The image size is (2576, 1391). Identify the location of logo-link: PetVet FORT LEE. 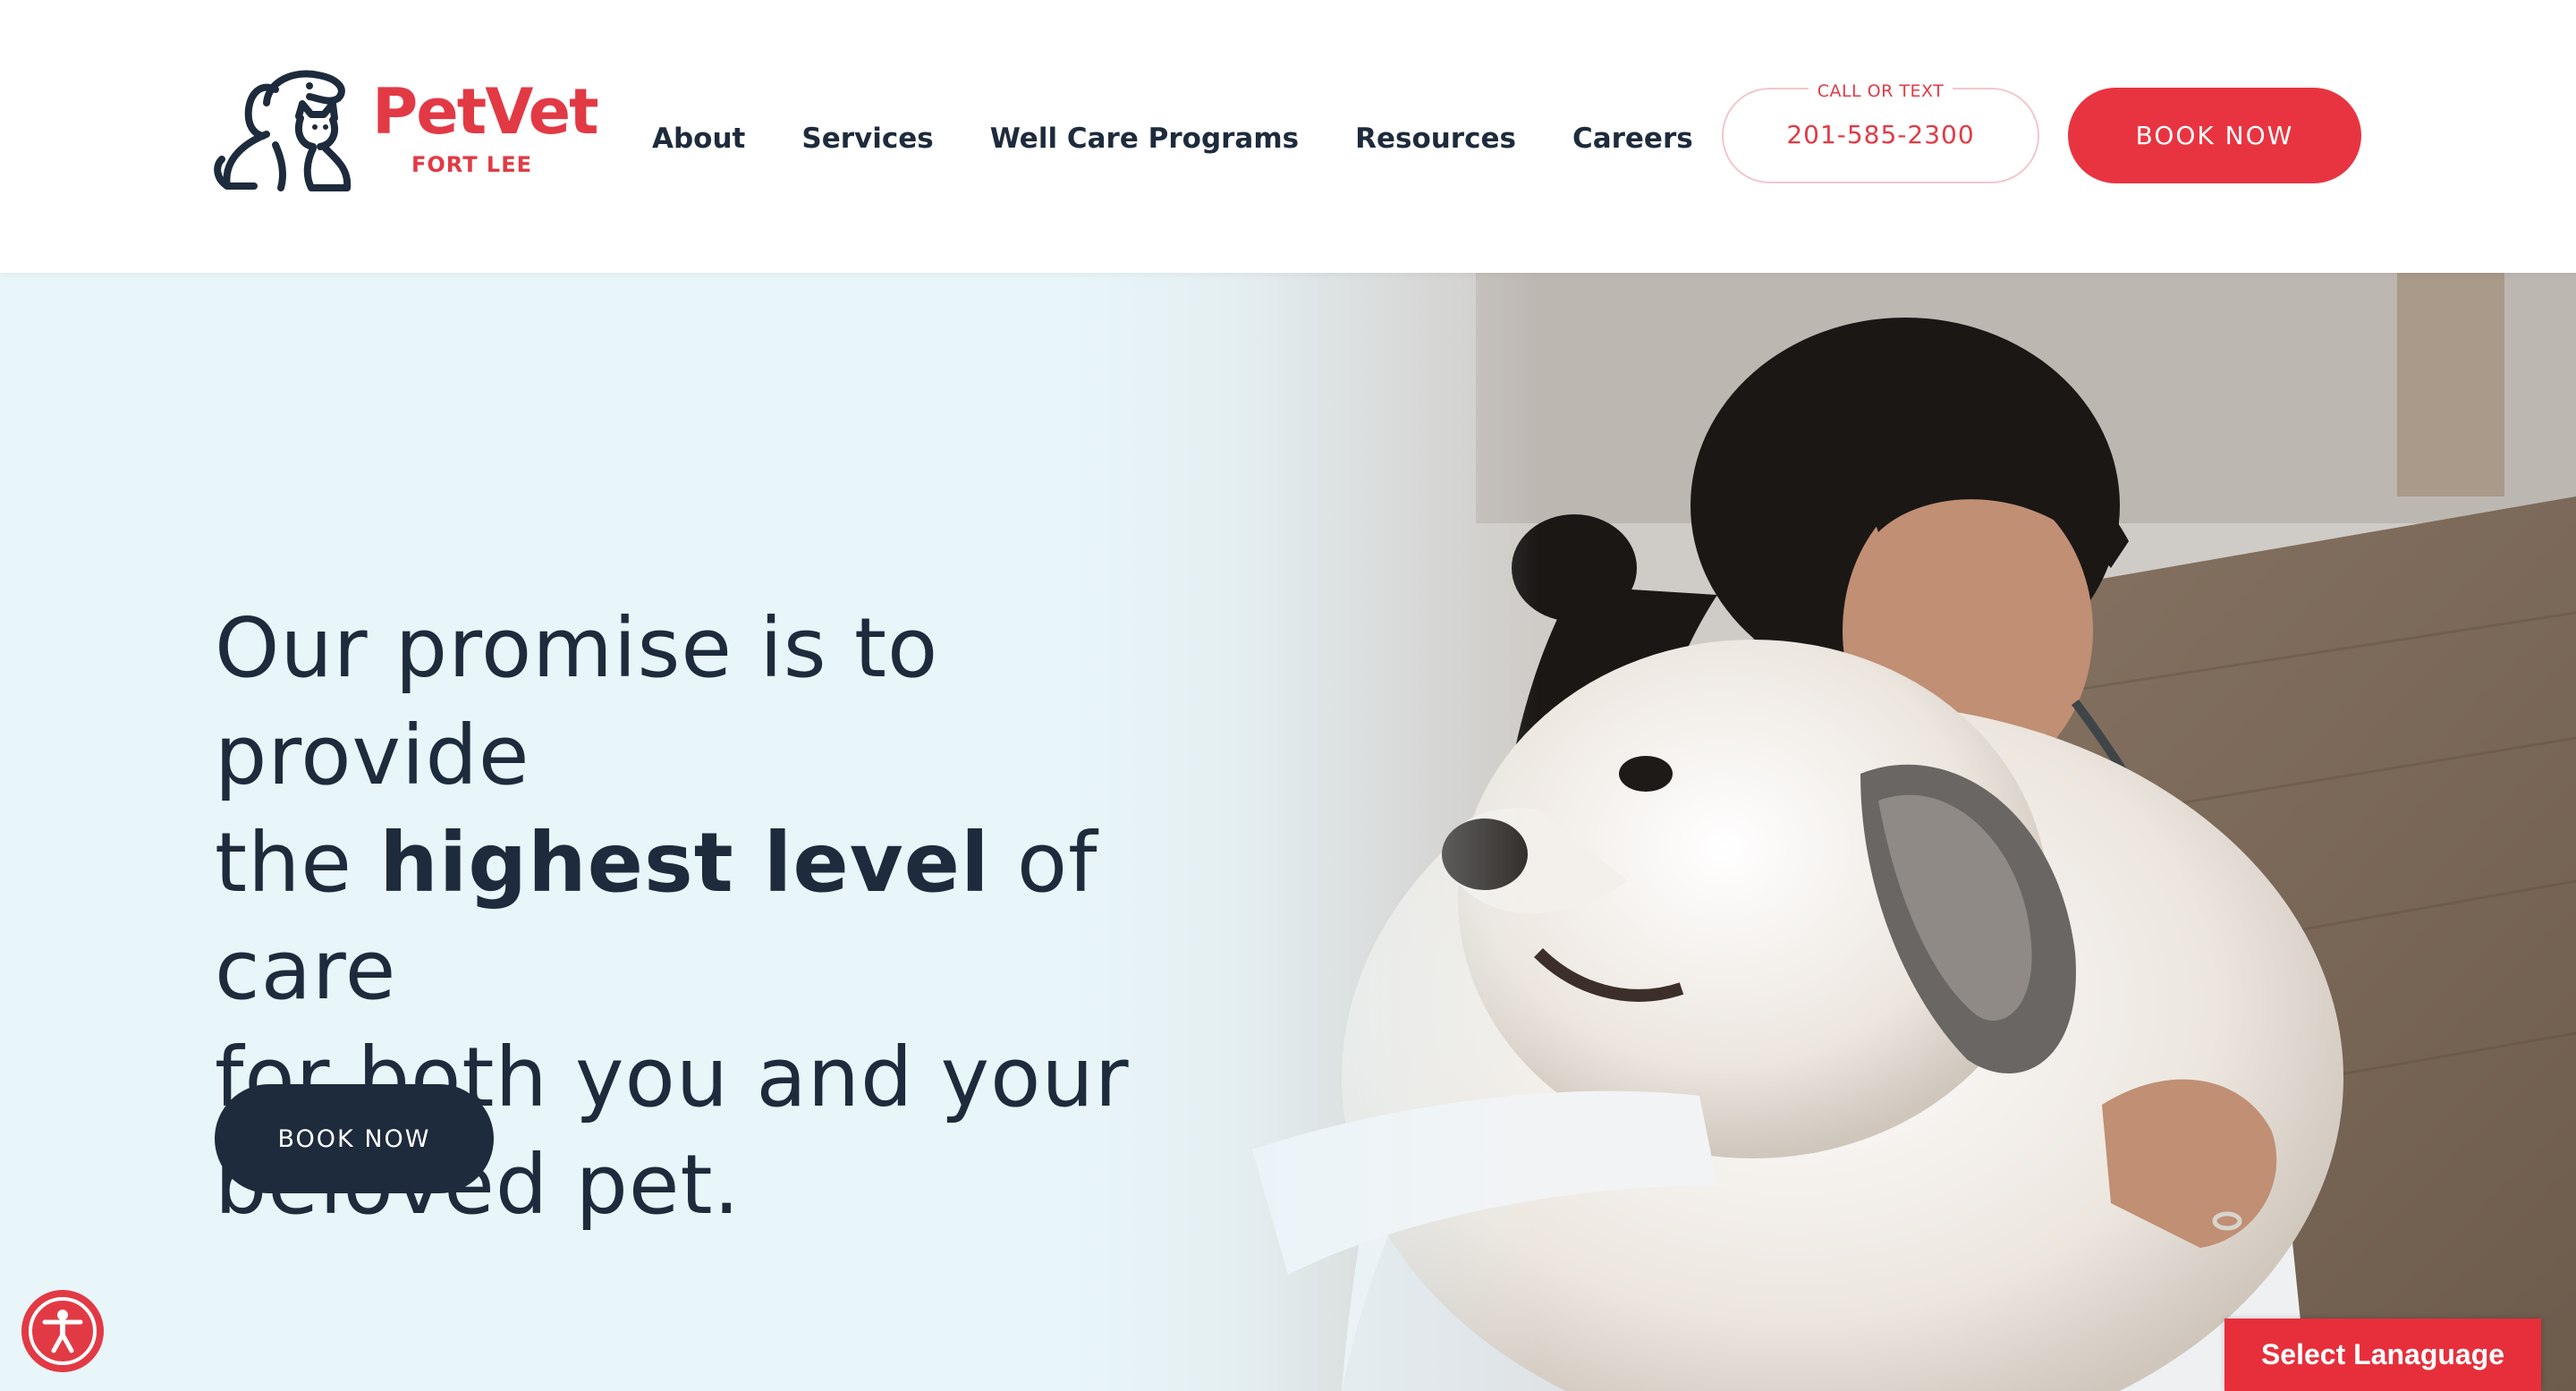
(406, 130).